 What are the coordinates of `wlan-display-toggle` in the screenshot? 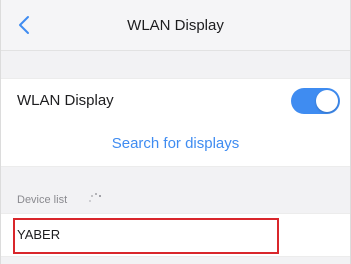 It's located at (315, 101).